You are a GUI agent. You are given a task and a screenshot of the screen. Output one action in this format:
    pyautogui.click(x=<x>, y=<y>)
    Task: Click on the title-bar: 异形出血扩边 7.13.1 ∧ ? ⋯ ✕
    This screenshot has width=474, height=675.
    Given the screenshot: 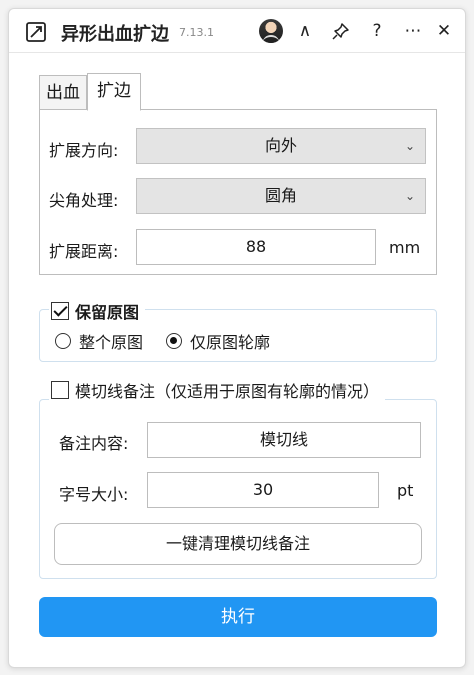 What is the action you would take?
    pyautogui.click(x=237, y=31)
    